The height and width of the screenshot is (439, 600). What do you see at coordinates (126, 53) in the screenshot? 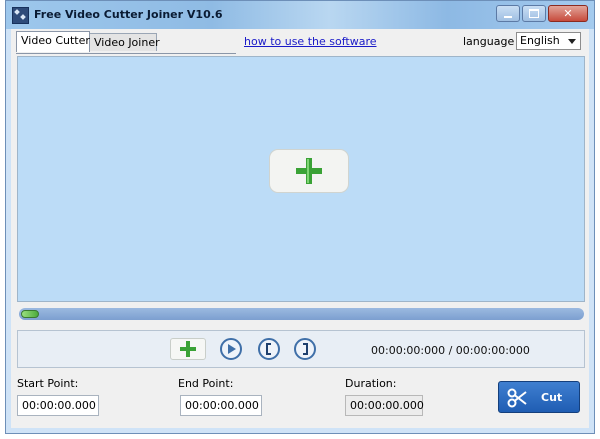
I see `tab-underline` at bounding box center [126, 53].